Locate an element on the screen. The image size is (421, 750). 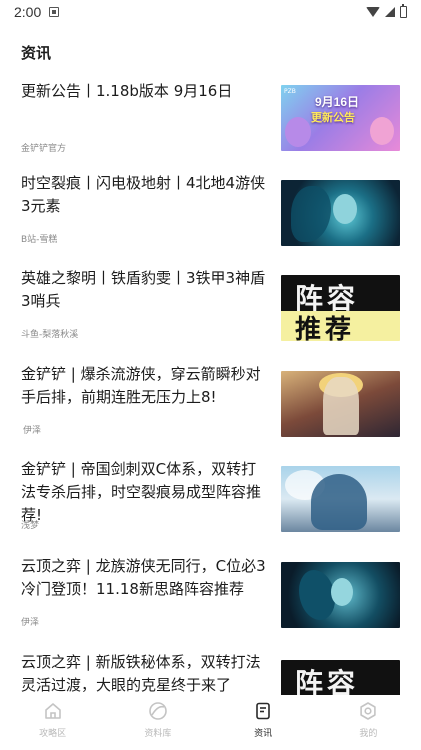
status-bar: 2:00 is located at coordinates (210, 12).